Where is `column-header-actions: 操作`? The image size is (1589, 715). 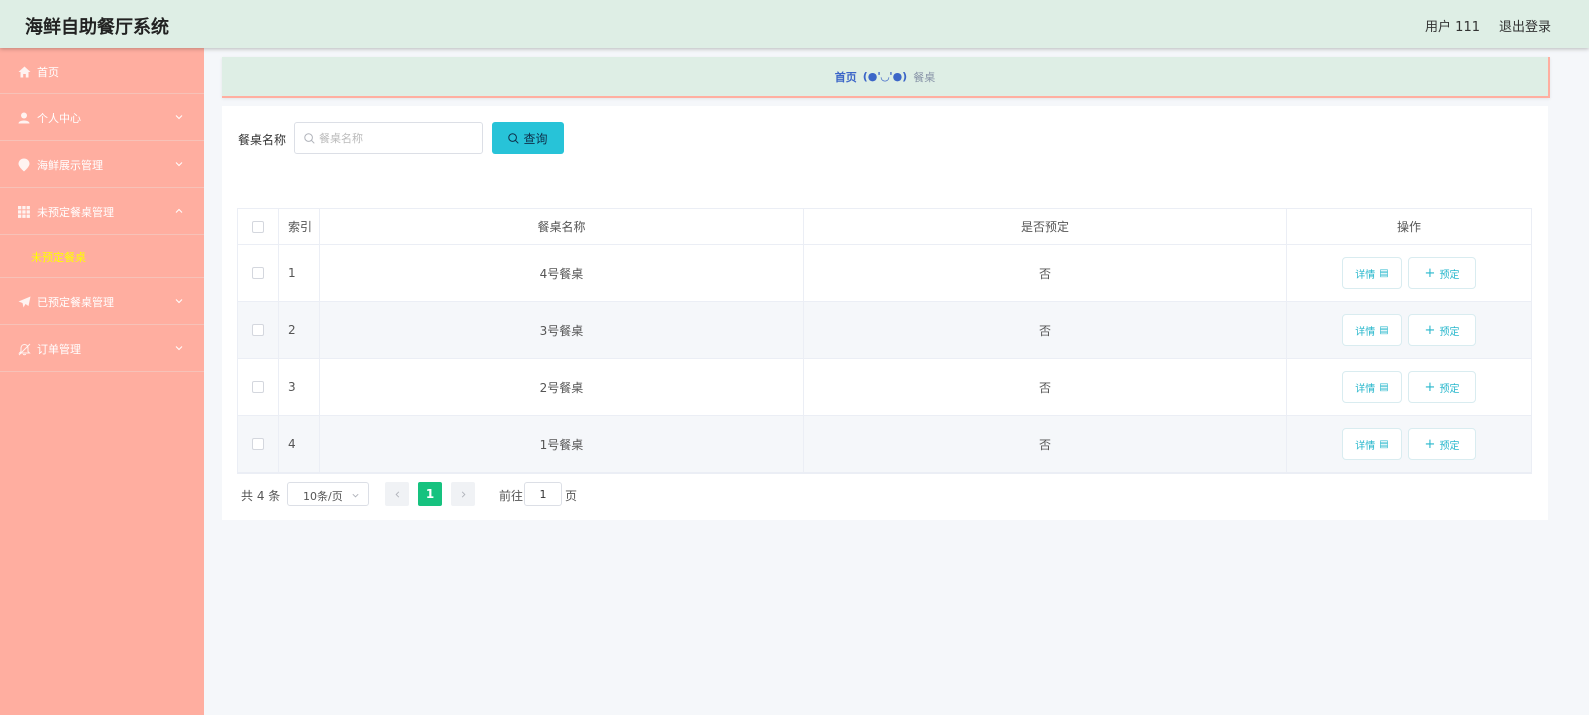 column-header-actions: 操作 is located at coordinates (1408, 227).